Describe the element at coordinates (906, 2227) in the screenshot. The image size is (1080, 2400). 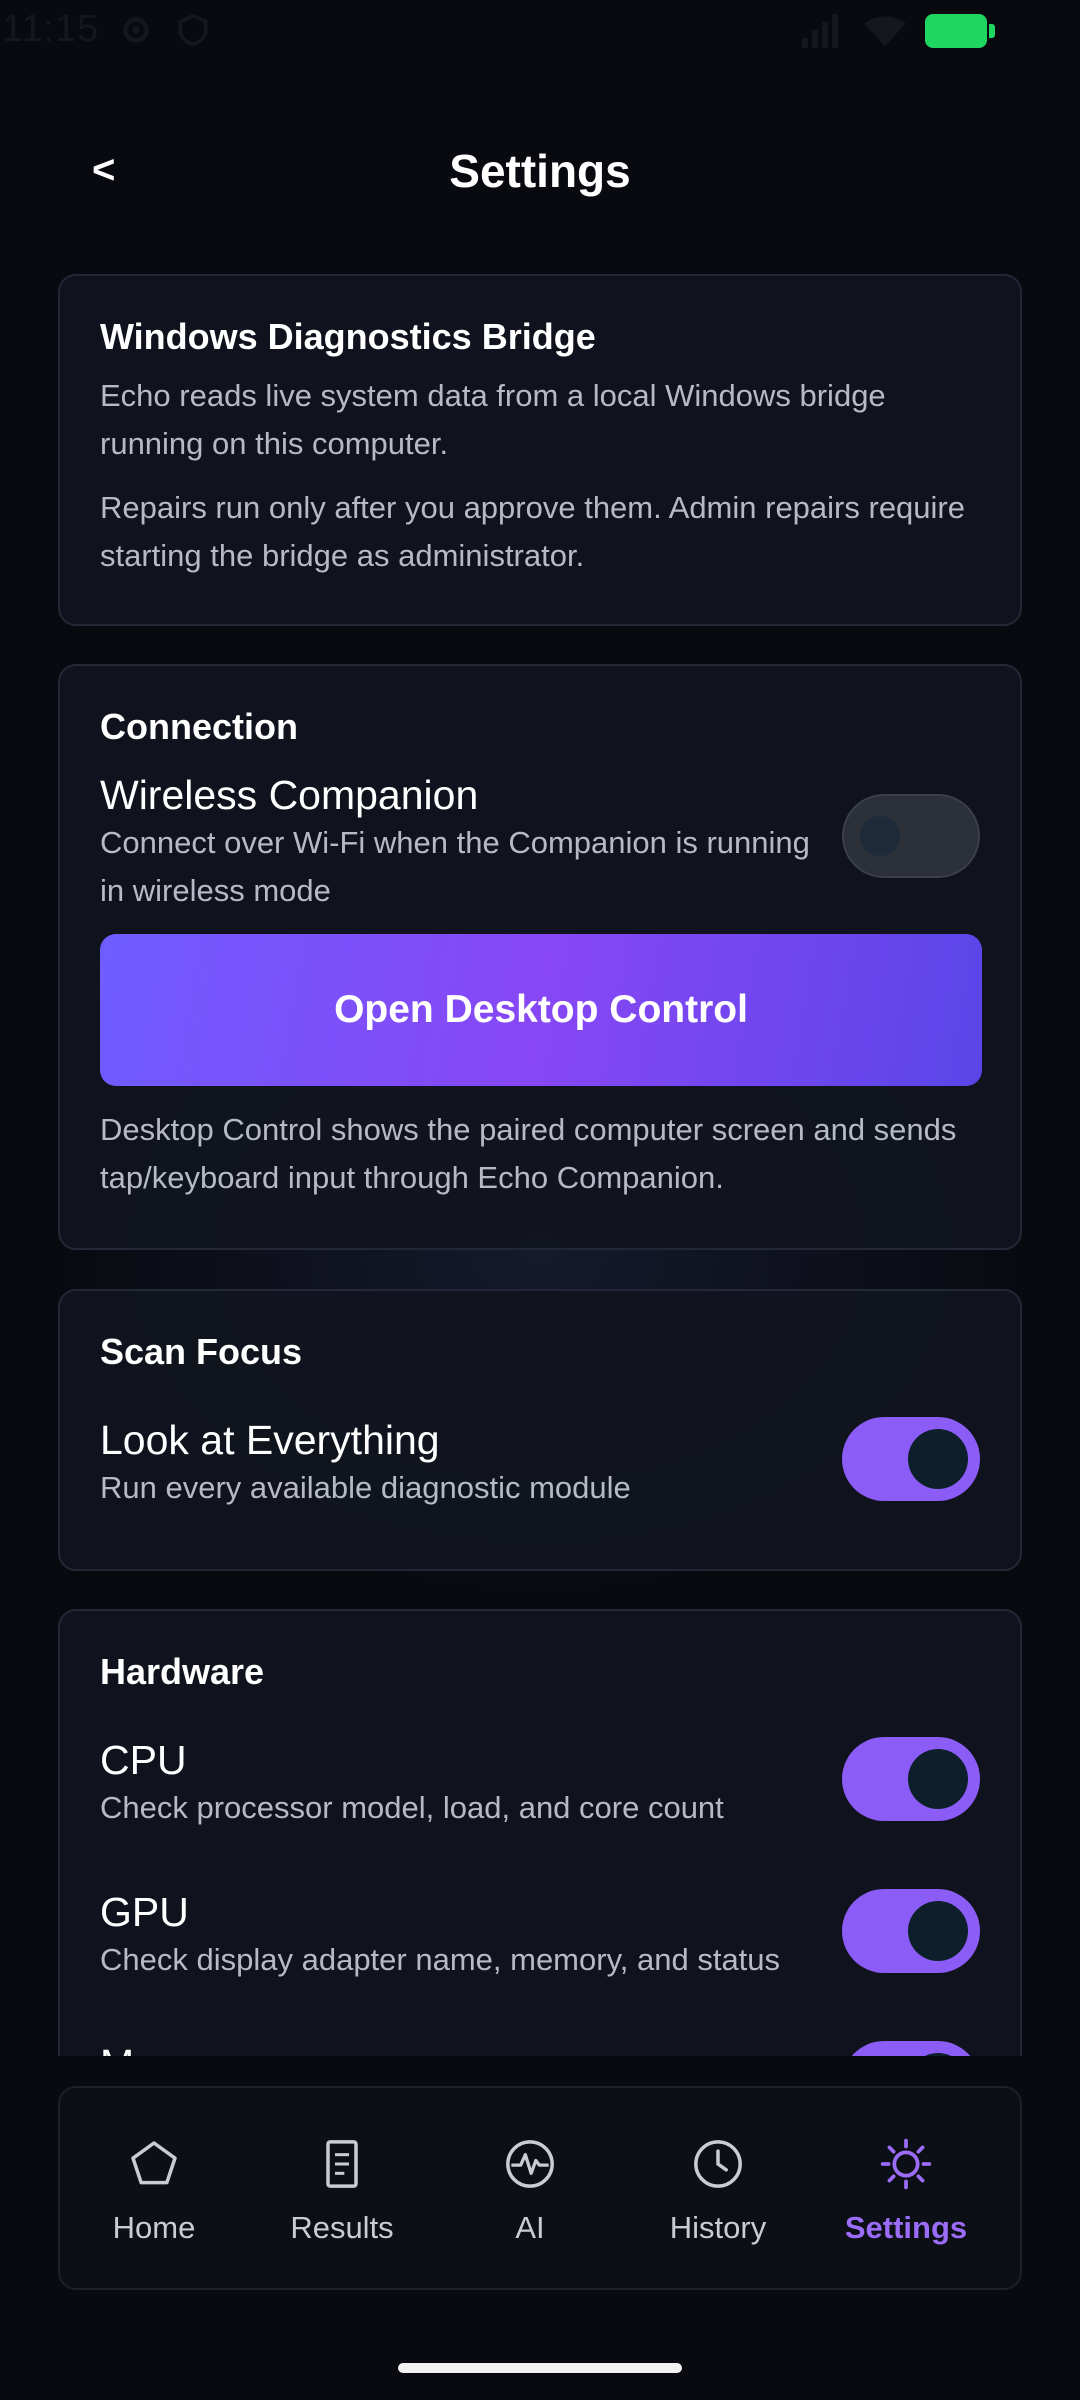
I see `nav-label: Settings` at that location.